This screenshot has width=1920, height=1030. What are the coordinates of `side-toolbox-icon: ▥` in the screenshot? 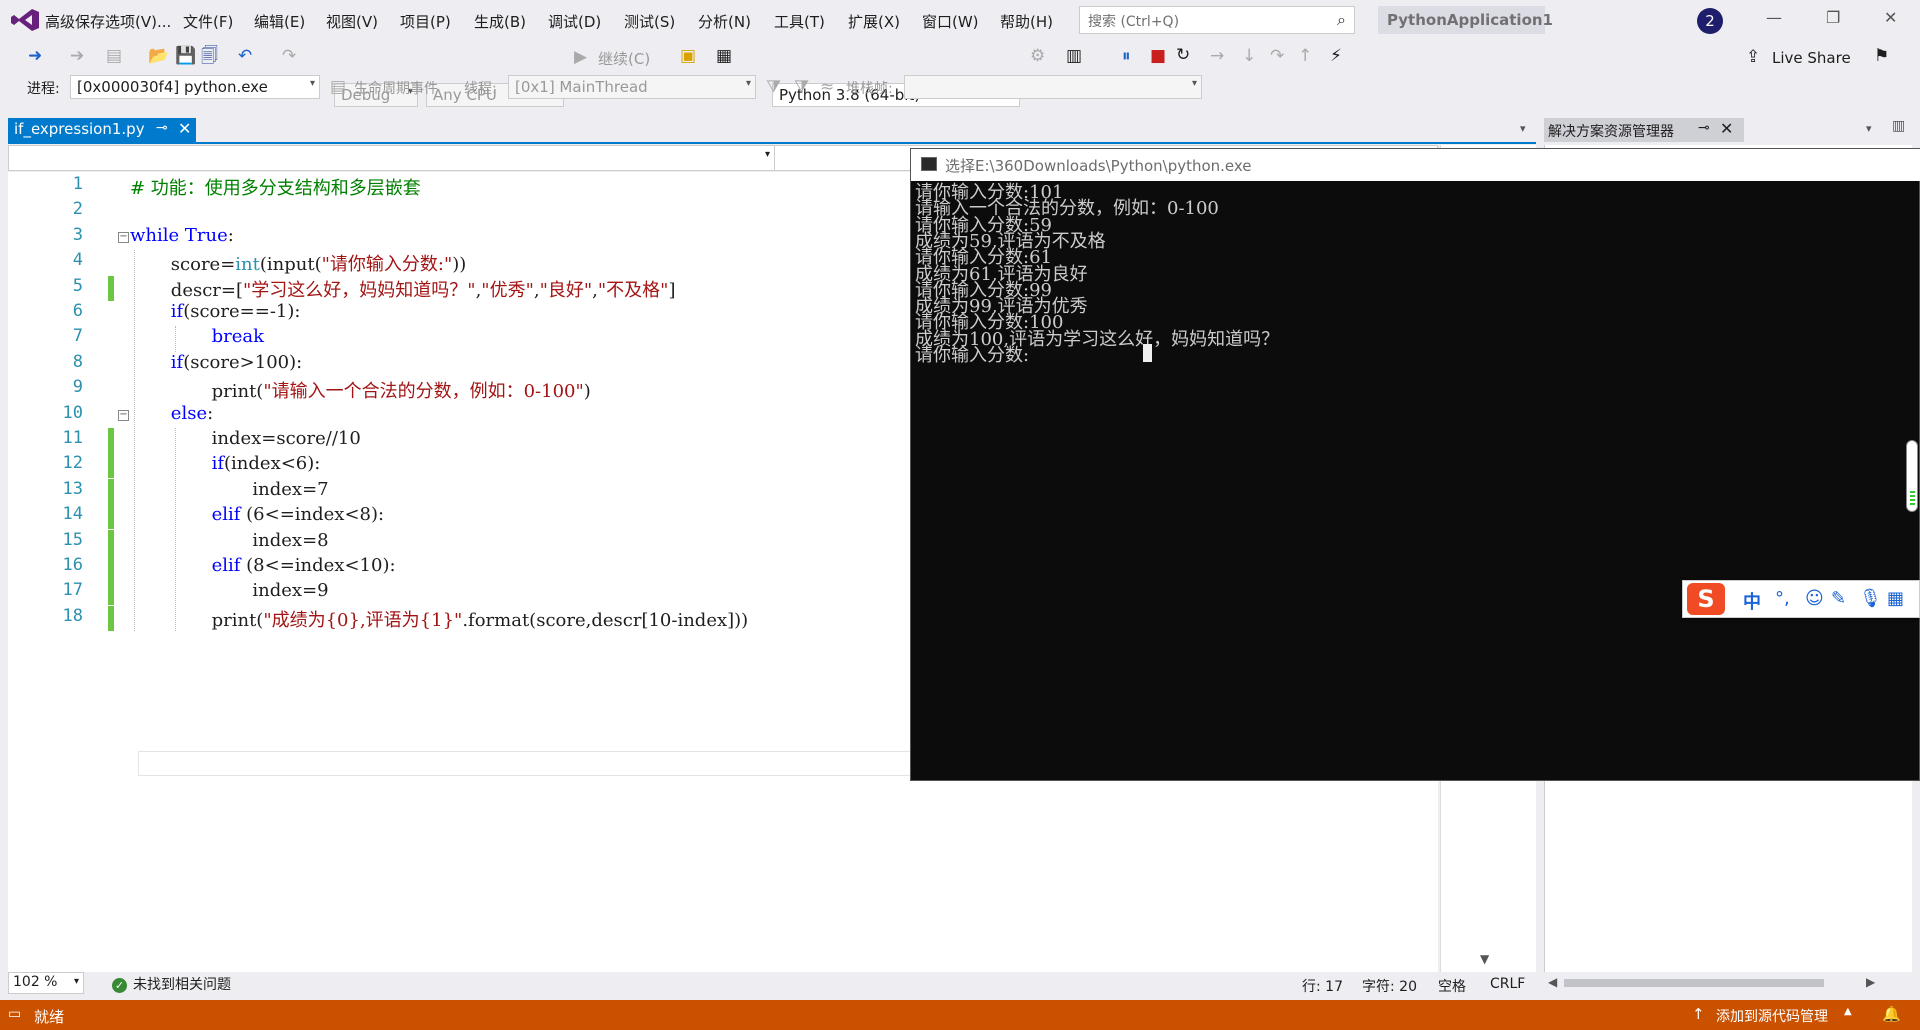 It's located at (1898, 126).